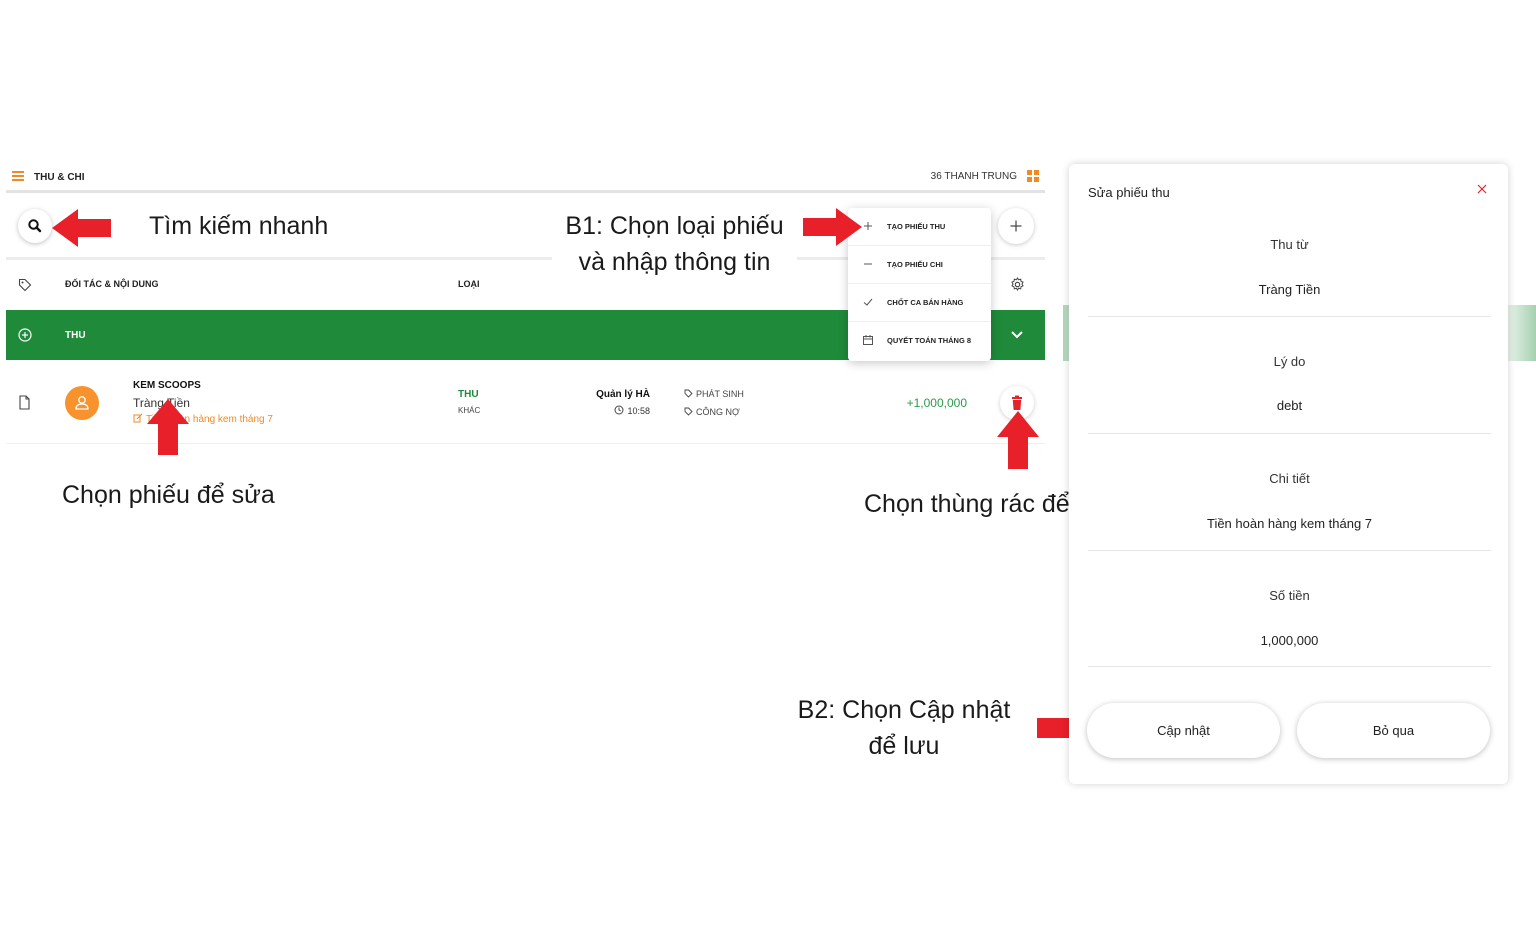 Image resolution: width=1536 pixels, height=940 pixels. What do you see at coordinates (1289, 595) in the screenshot?
I see `field-label-amount: Số tiền` at bounding box center [1289, 595].